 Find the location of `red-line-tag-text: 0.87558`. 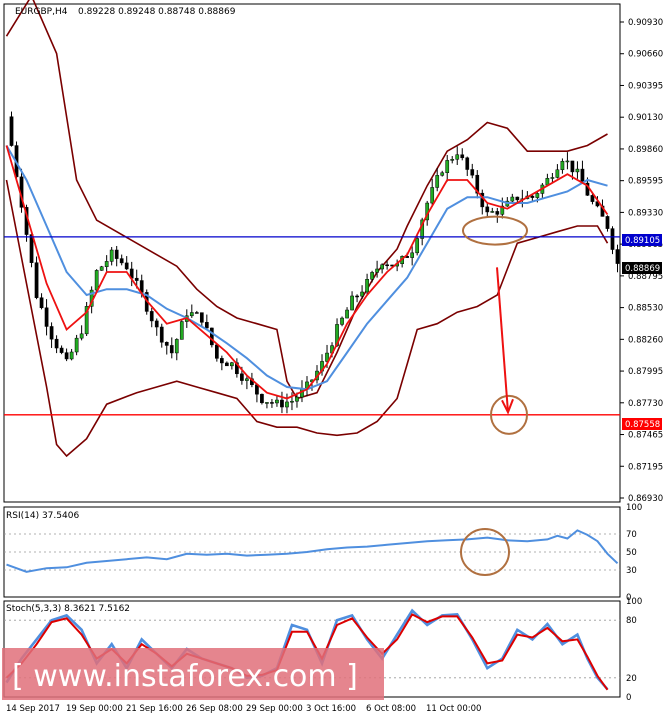

red-line-tag-text: 0.87558 is located at coordinates (642, 425).